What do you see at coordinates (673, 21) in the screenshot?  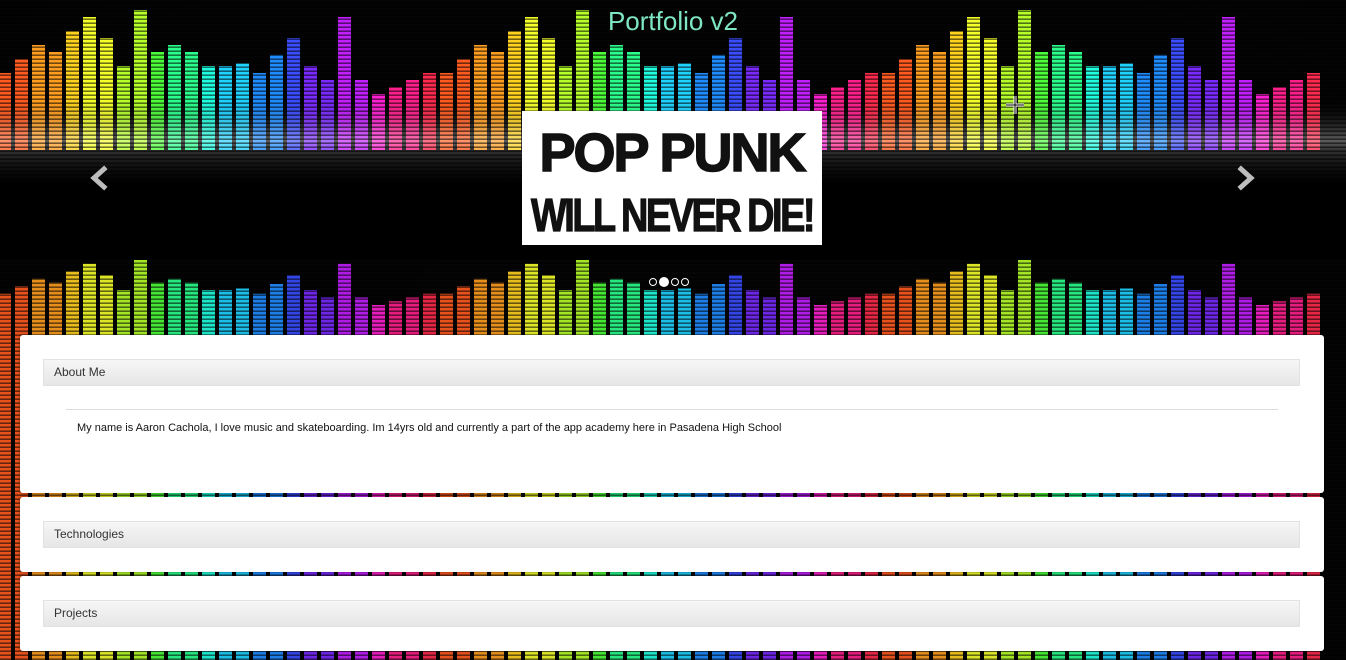 I see `page-title: Portfolio v2` at bounding box center [673, 21].